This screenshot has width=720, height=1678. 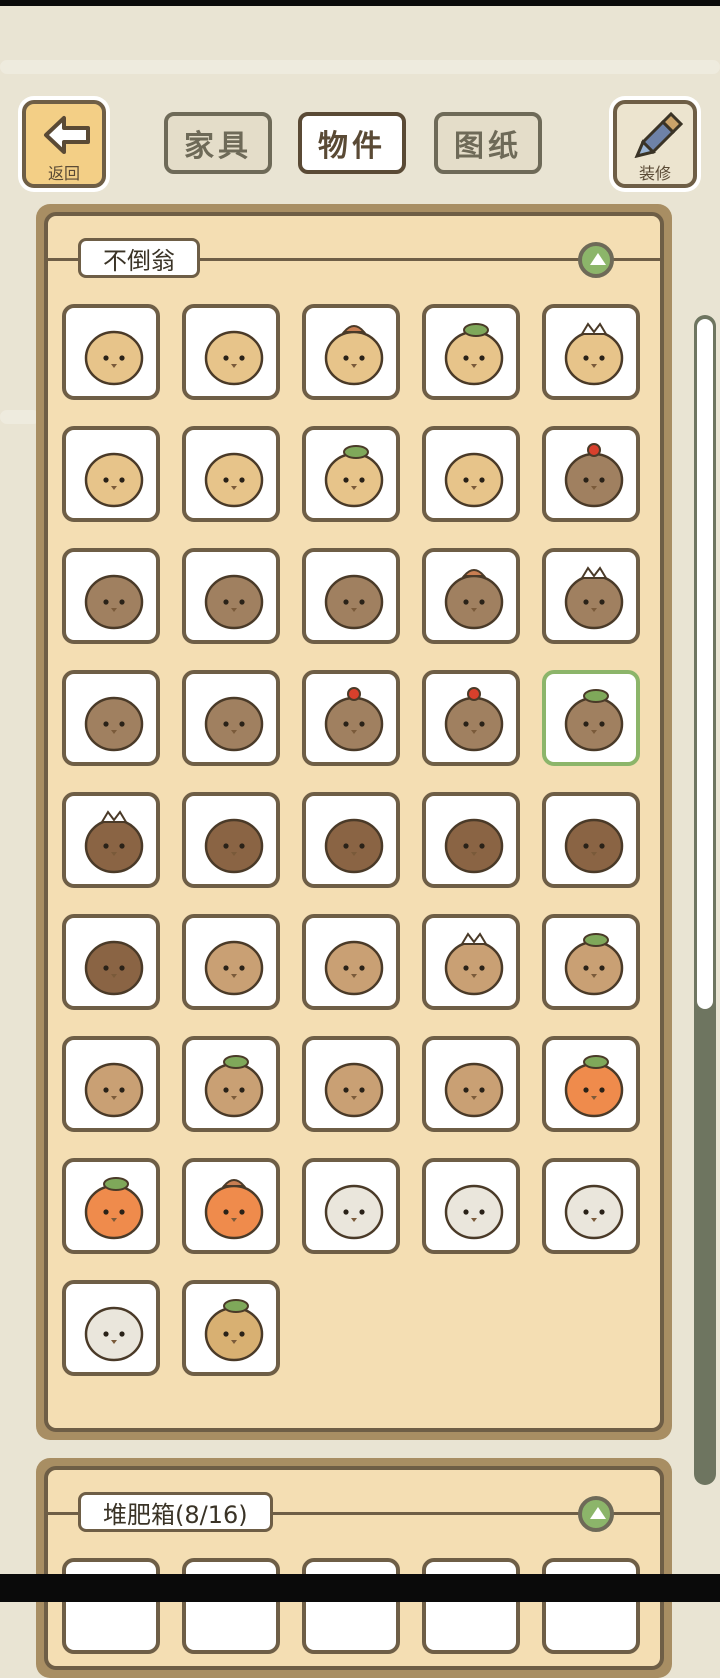 I want to click on tab-blueprints: 图纸, so click(x=488, y=143).